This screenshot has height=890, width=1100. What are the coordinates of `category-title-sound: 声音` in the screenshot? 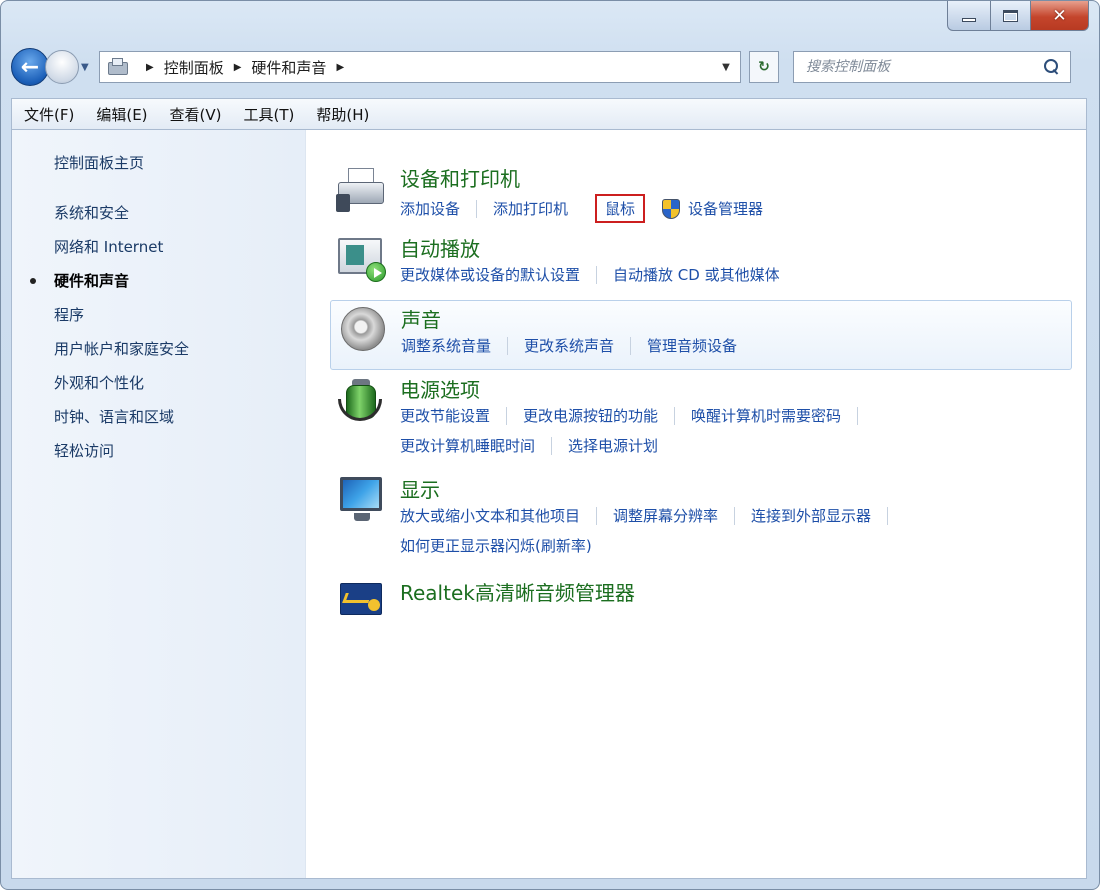 It's located at (421, 318).